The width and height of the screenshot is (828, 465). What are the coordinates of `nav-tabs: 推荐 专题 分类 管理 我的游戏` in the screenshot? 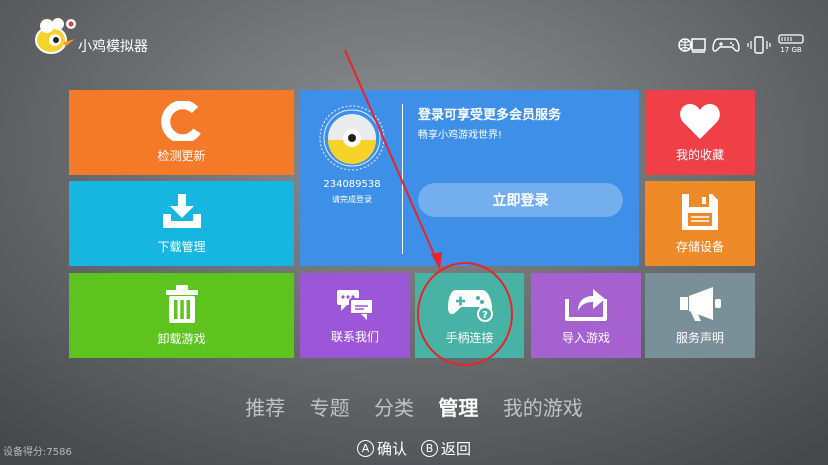 It's located at (414, 406).